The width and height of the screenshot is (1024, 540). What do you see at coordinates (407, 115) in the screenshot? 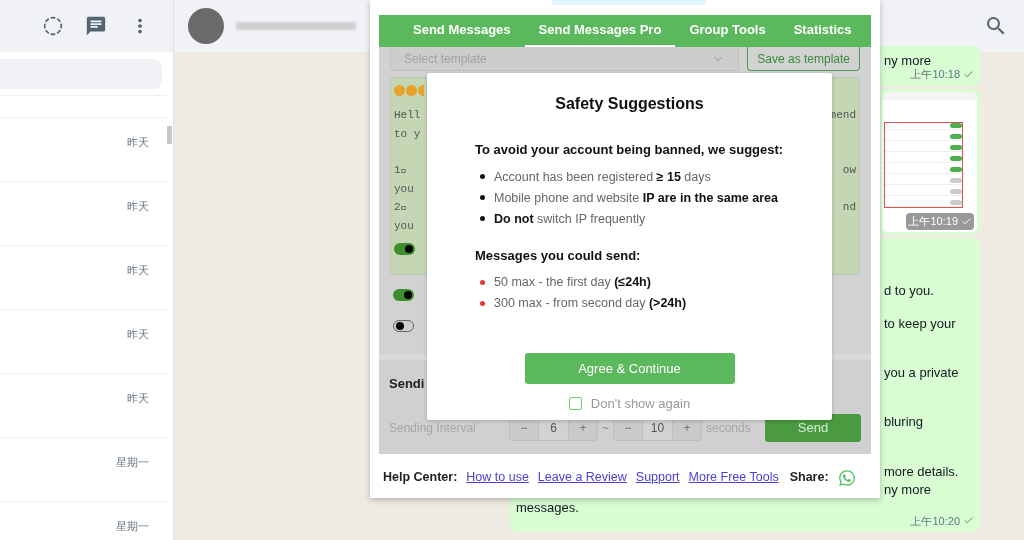
I see `message-line: Hell` at bounding box center [407, 115].